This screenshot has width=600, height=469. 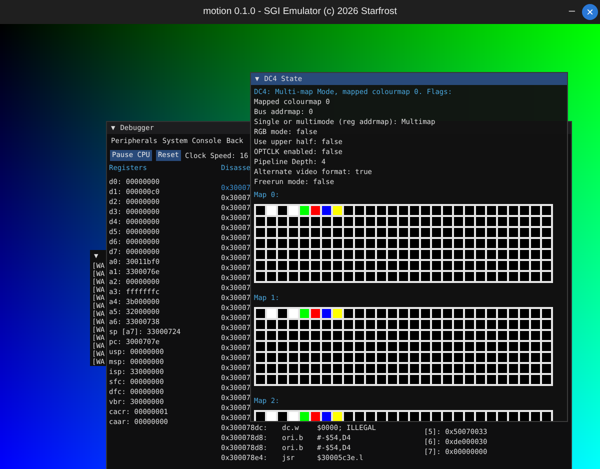 What do you see at coordinates (590, 12) in the screenshot?
I see `close-button: ×` at bounding box center [590, 12].